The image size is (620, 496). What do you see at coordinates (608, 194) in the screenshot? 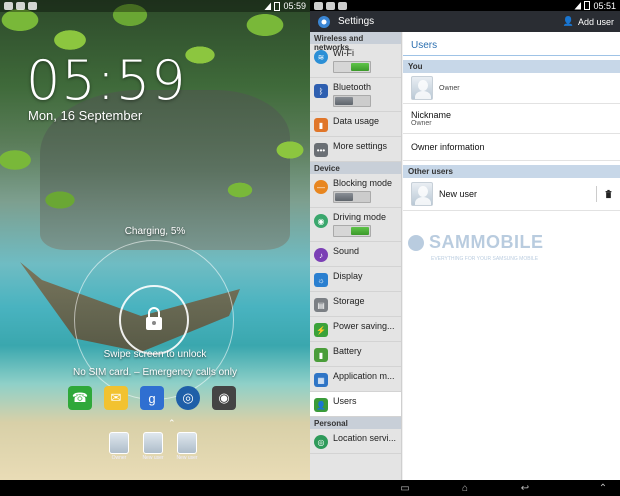
I see `trash-icon` at bounding box center [608, 194].